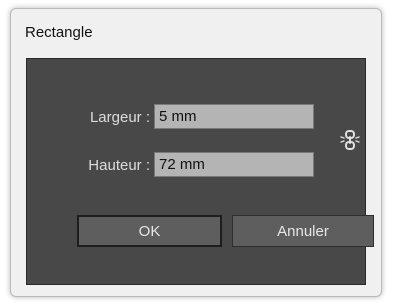  Describe the element at coordinates (119, 165) in the screenshot. I see `height-label: Hauteur :` at that location.